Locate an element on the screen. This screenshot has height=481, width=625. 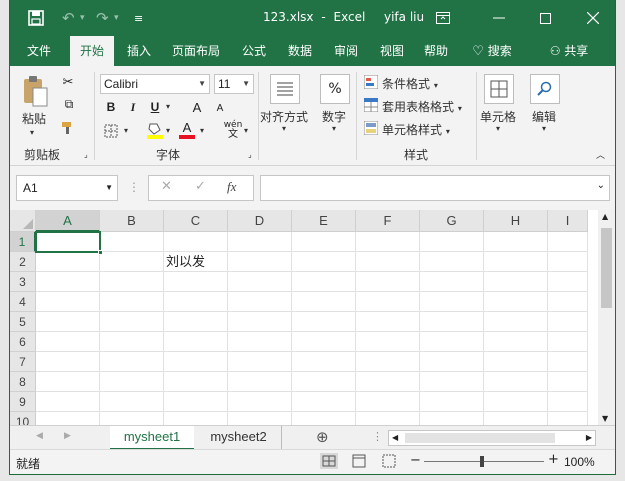
cell-style-button: 单元格样式 ▾ is located at coordinates (416, 129).